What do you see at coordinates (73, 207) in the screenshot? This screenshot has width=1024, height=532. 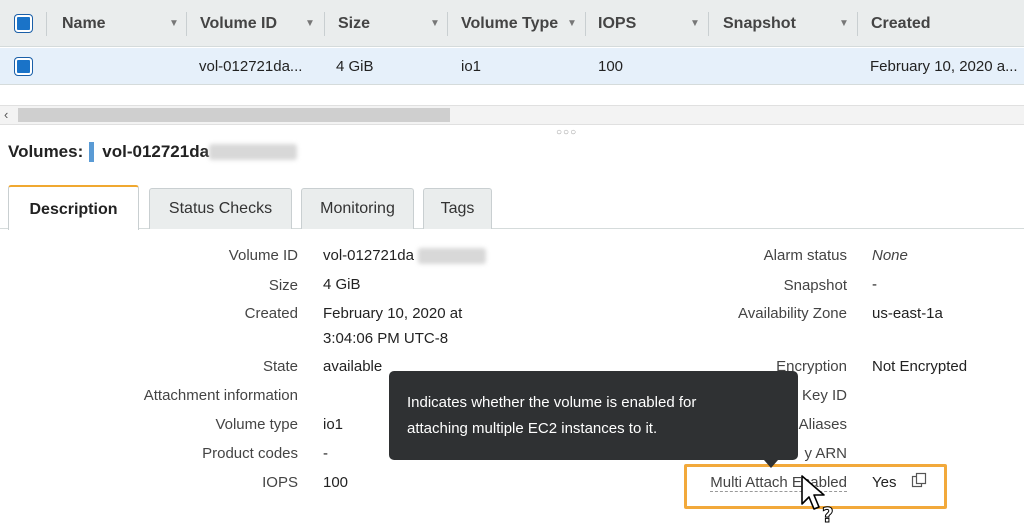 I see `tab-description: Description` at bounding box center [73, 207].